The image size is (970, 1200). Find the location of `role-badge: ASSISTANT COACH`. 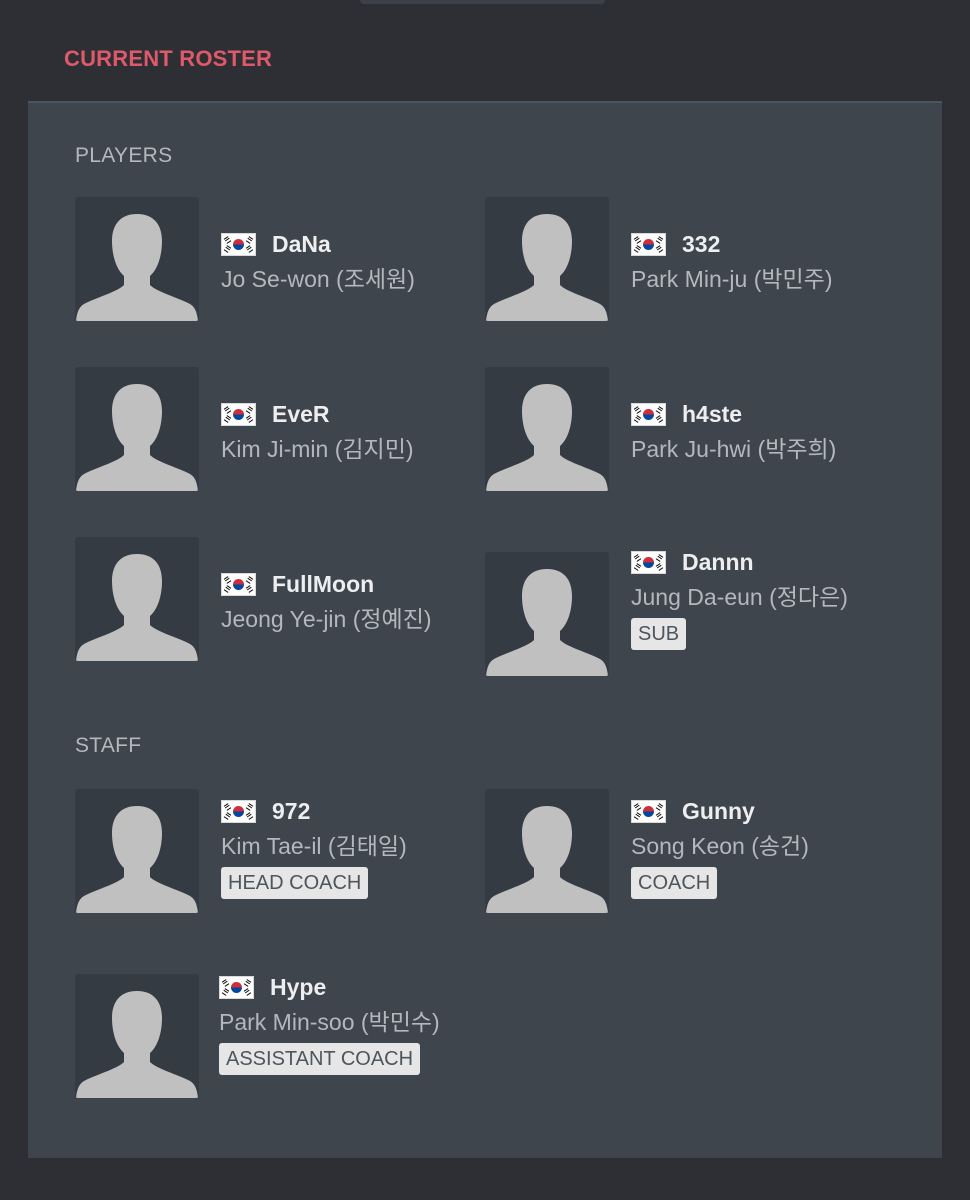

role-badge: ASSISTANT COACH is located at coordinates (320, 1059).